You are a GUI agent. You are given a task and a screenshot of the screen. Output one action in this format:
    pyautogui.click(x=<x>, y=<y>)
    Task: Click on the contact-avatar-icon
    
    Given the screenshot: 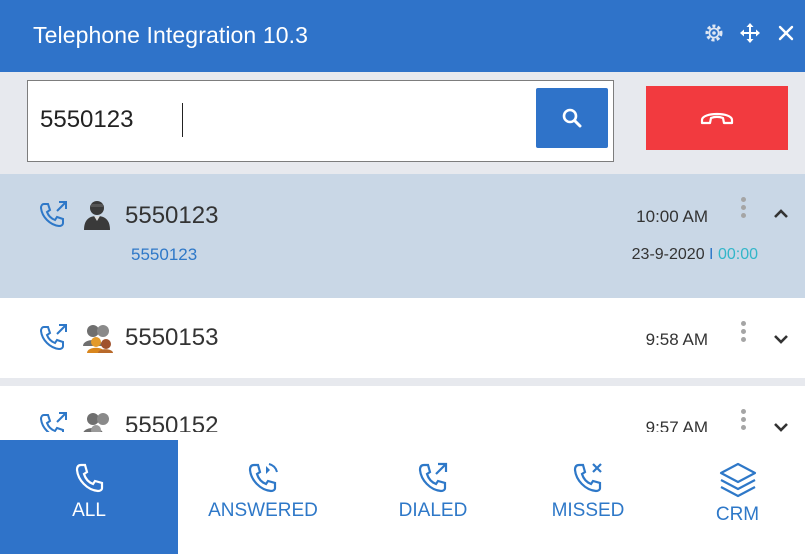 What is the action you would take?
    pyautogui.click(x=97, y=215)
    